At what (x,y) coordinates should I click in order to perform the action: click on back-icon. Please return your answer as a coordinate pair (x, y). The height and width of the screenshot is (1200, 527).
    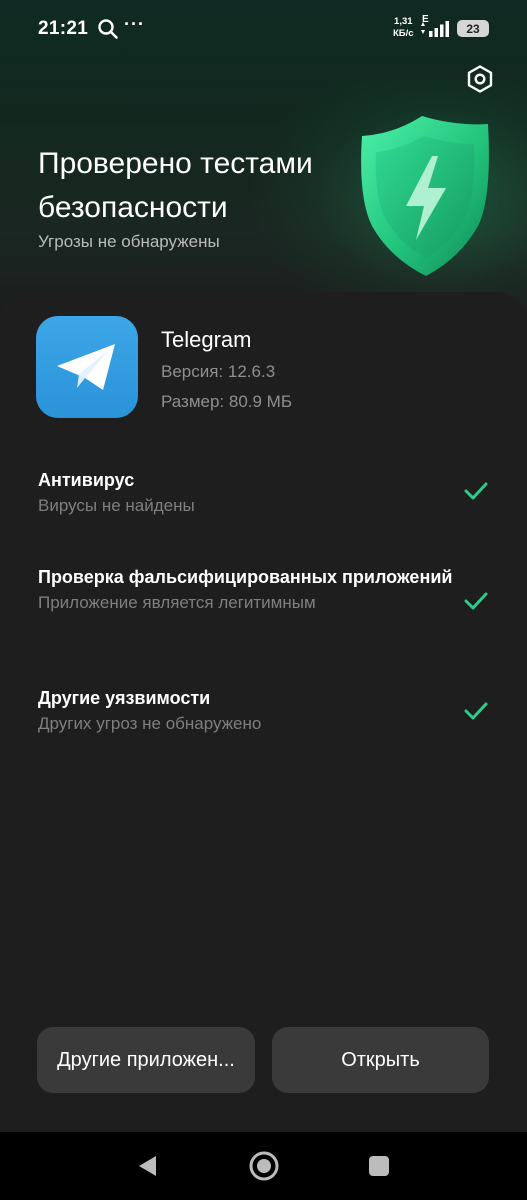
    Looking at the image, I should click on (147, 1166).